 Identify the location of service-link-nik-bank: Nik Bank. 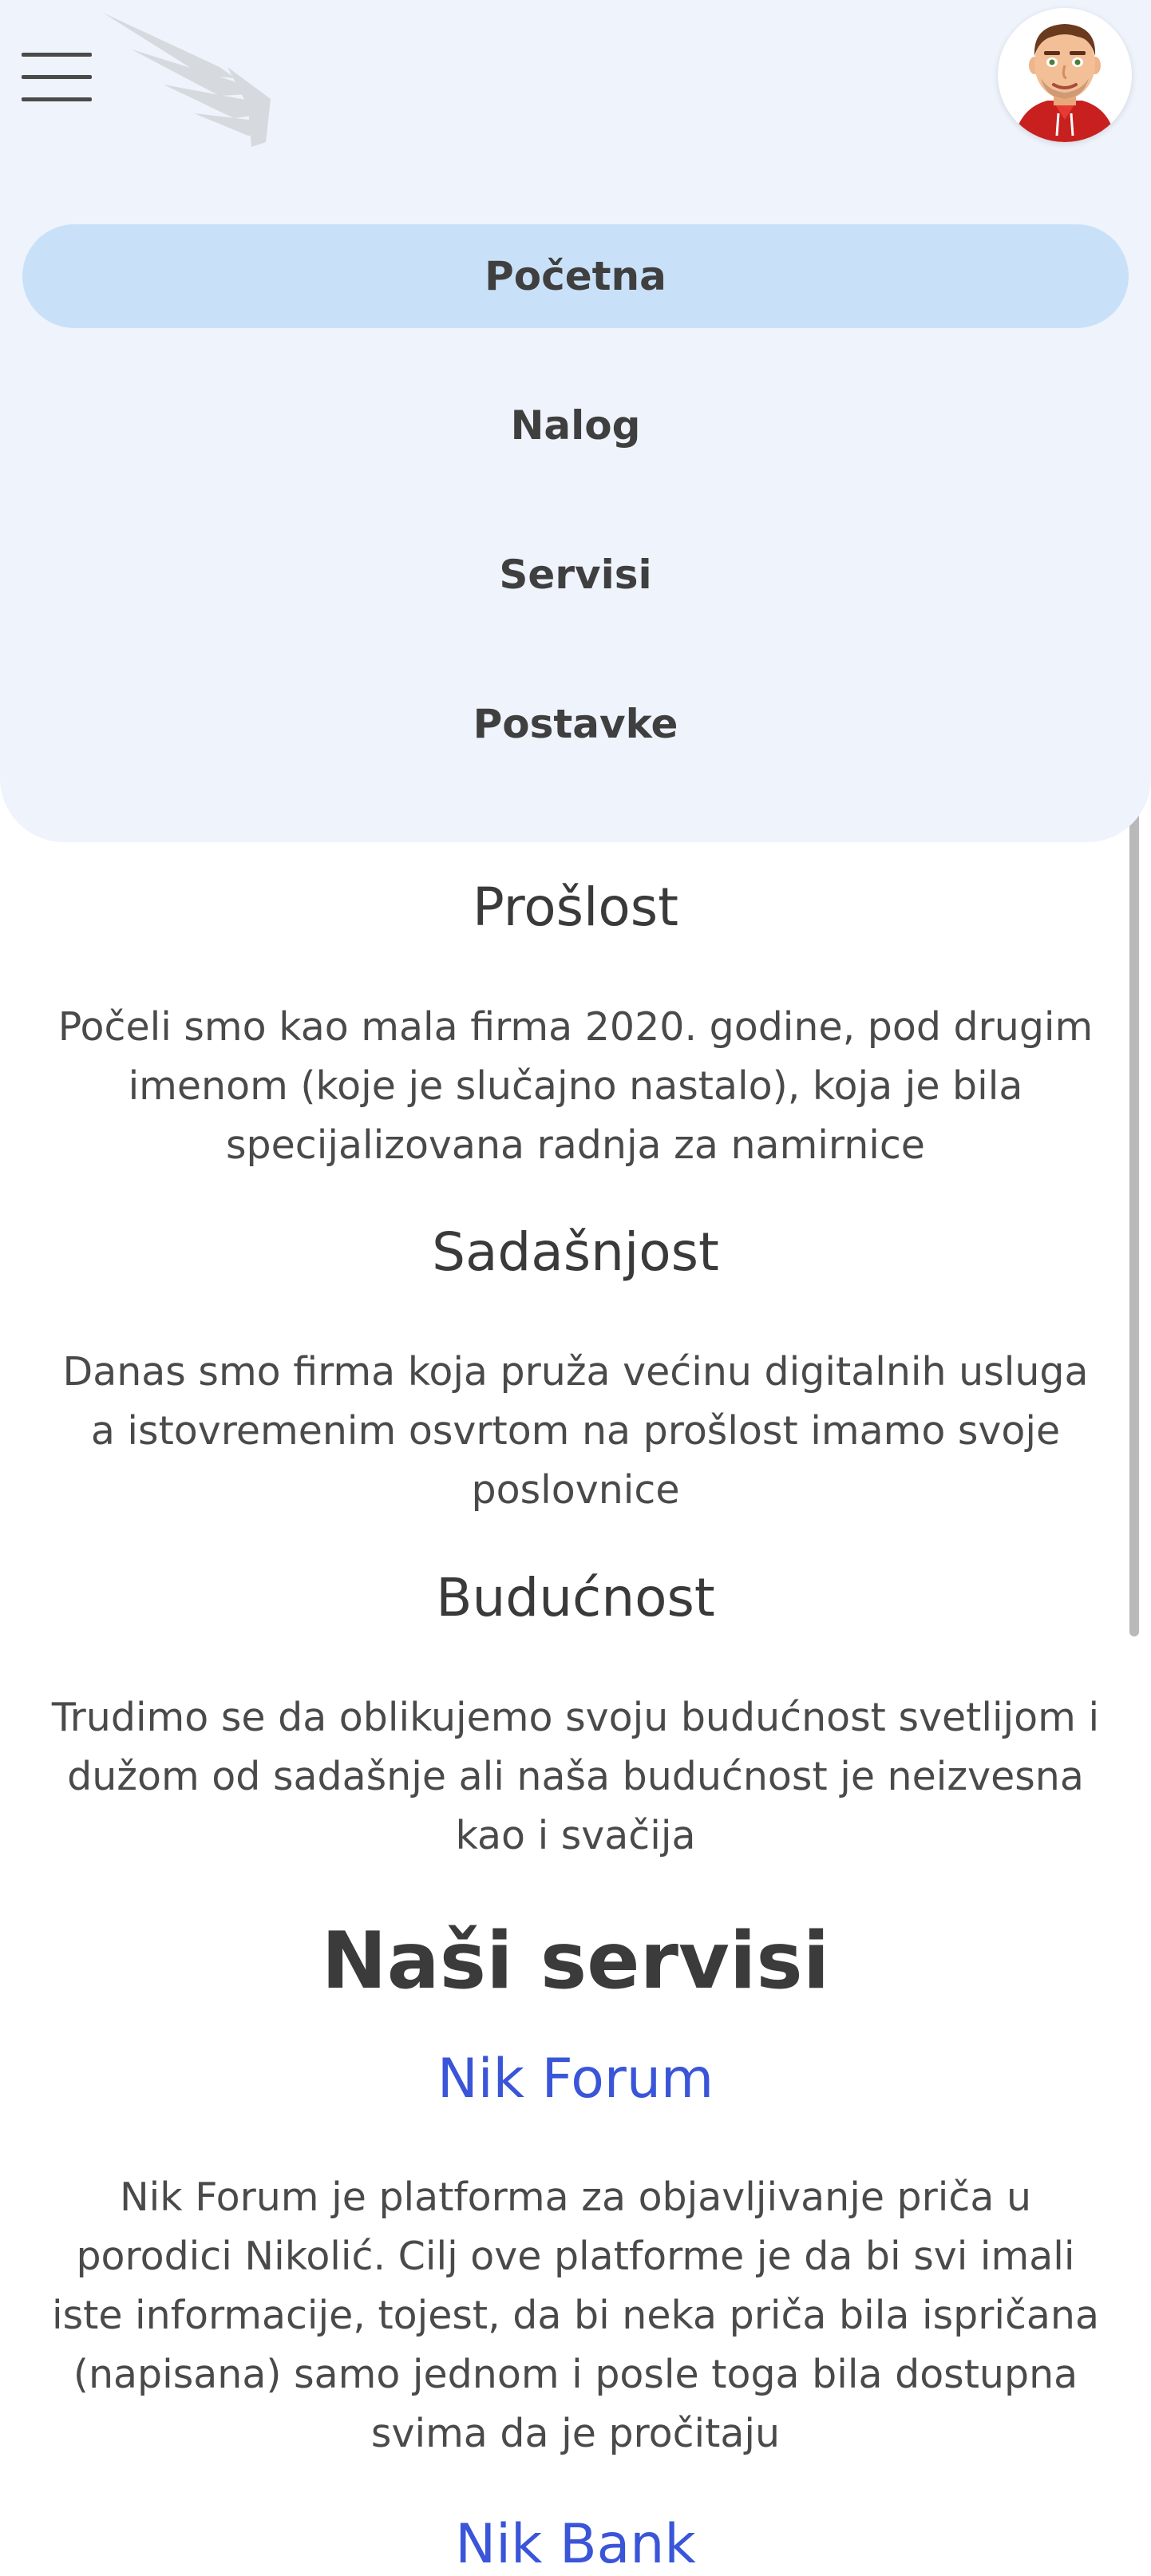
(575, 2544).